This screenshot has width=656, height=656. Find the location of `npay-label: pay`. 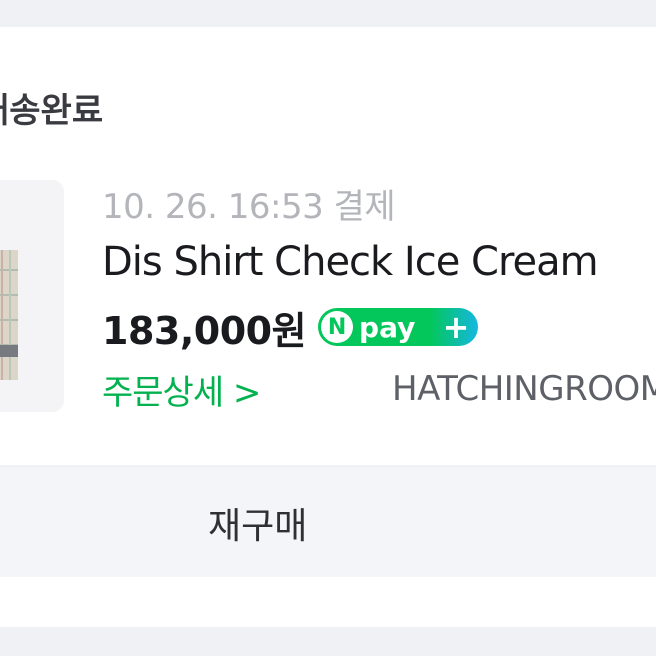

npay-label: pay is located at coordinates (387, 327).